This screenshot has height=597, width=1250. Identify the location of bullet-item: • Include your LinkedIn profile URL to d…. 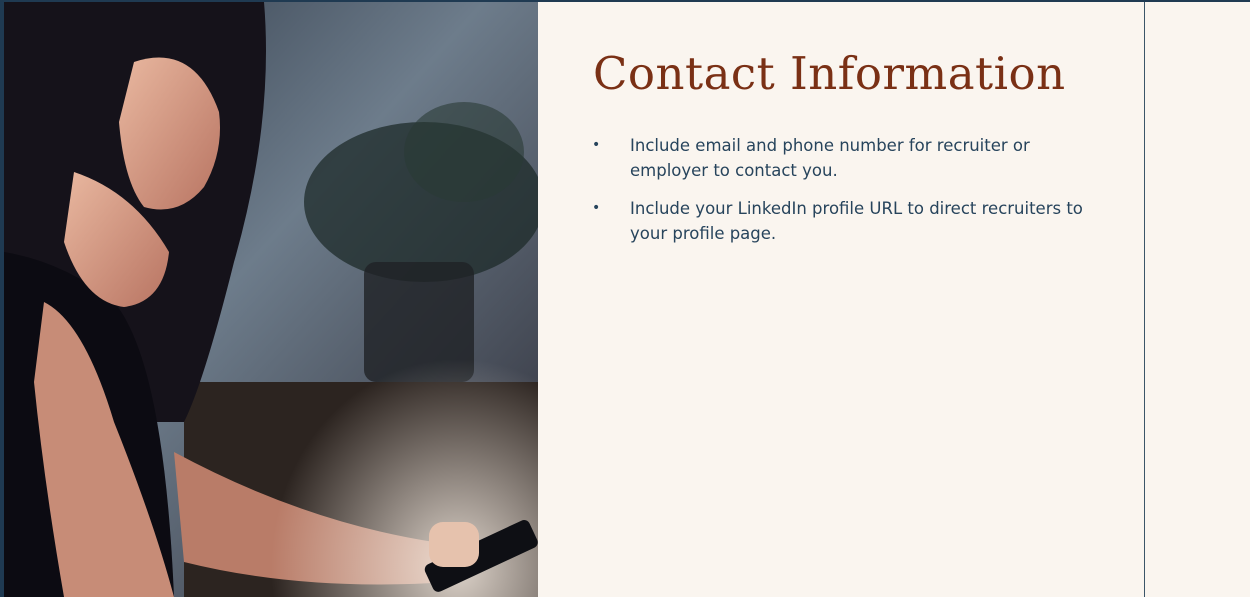
(842, 221).